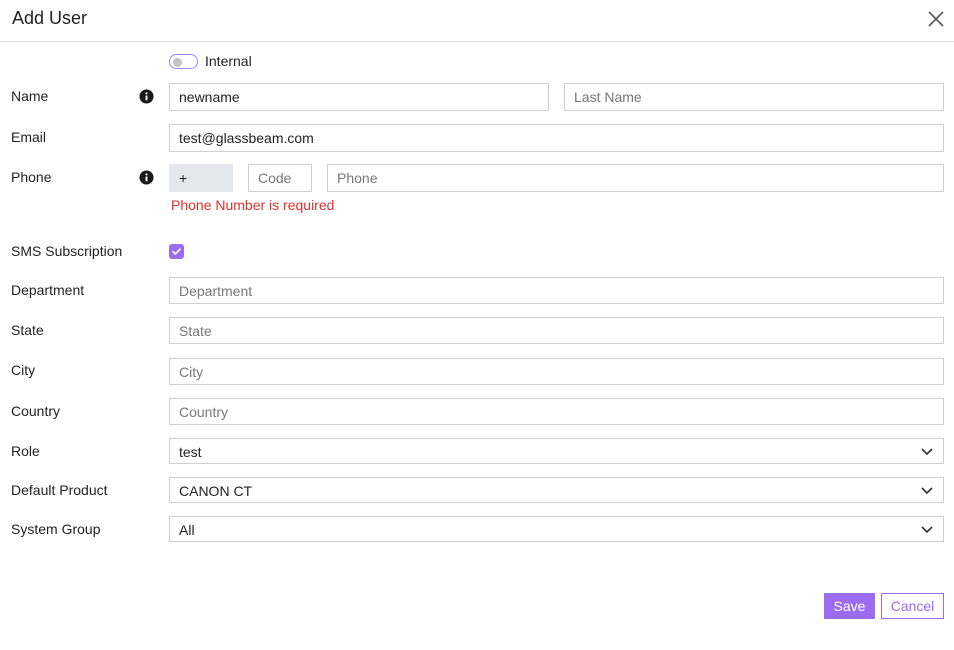  I want to click on phone-info-icon, so click(146, 177).